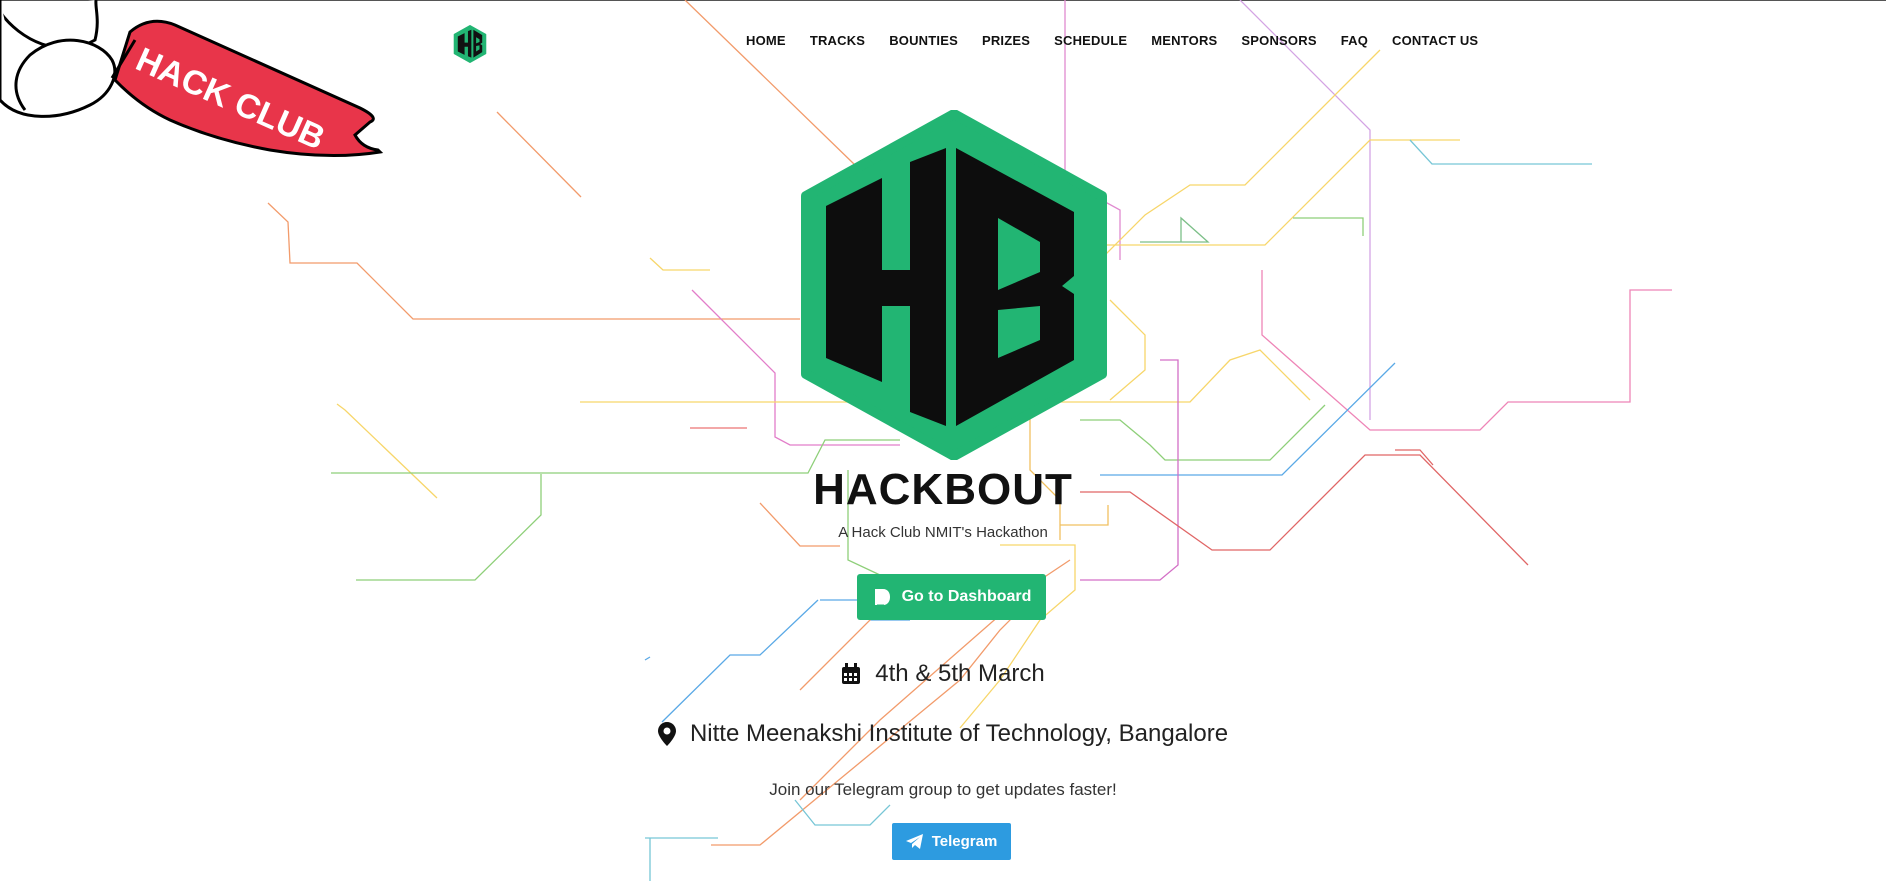 Image resolution: width=1886 pixels, height=881 pixels. What do you see at coordinates (954, 285) in the screenshot?
I see `hackbout-hero-logo` at bounding box center [954, 285].